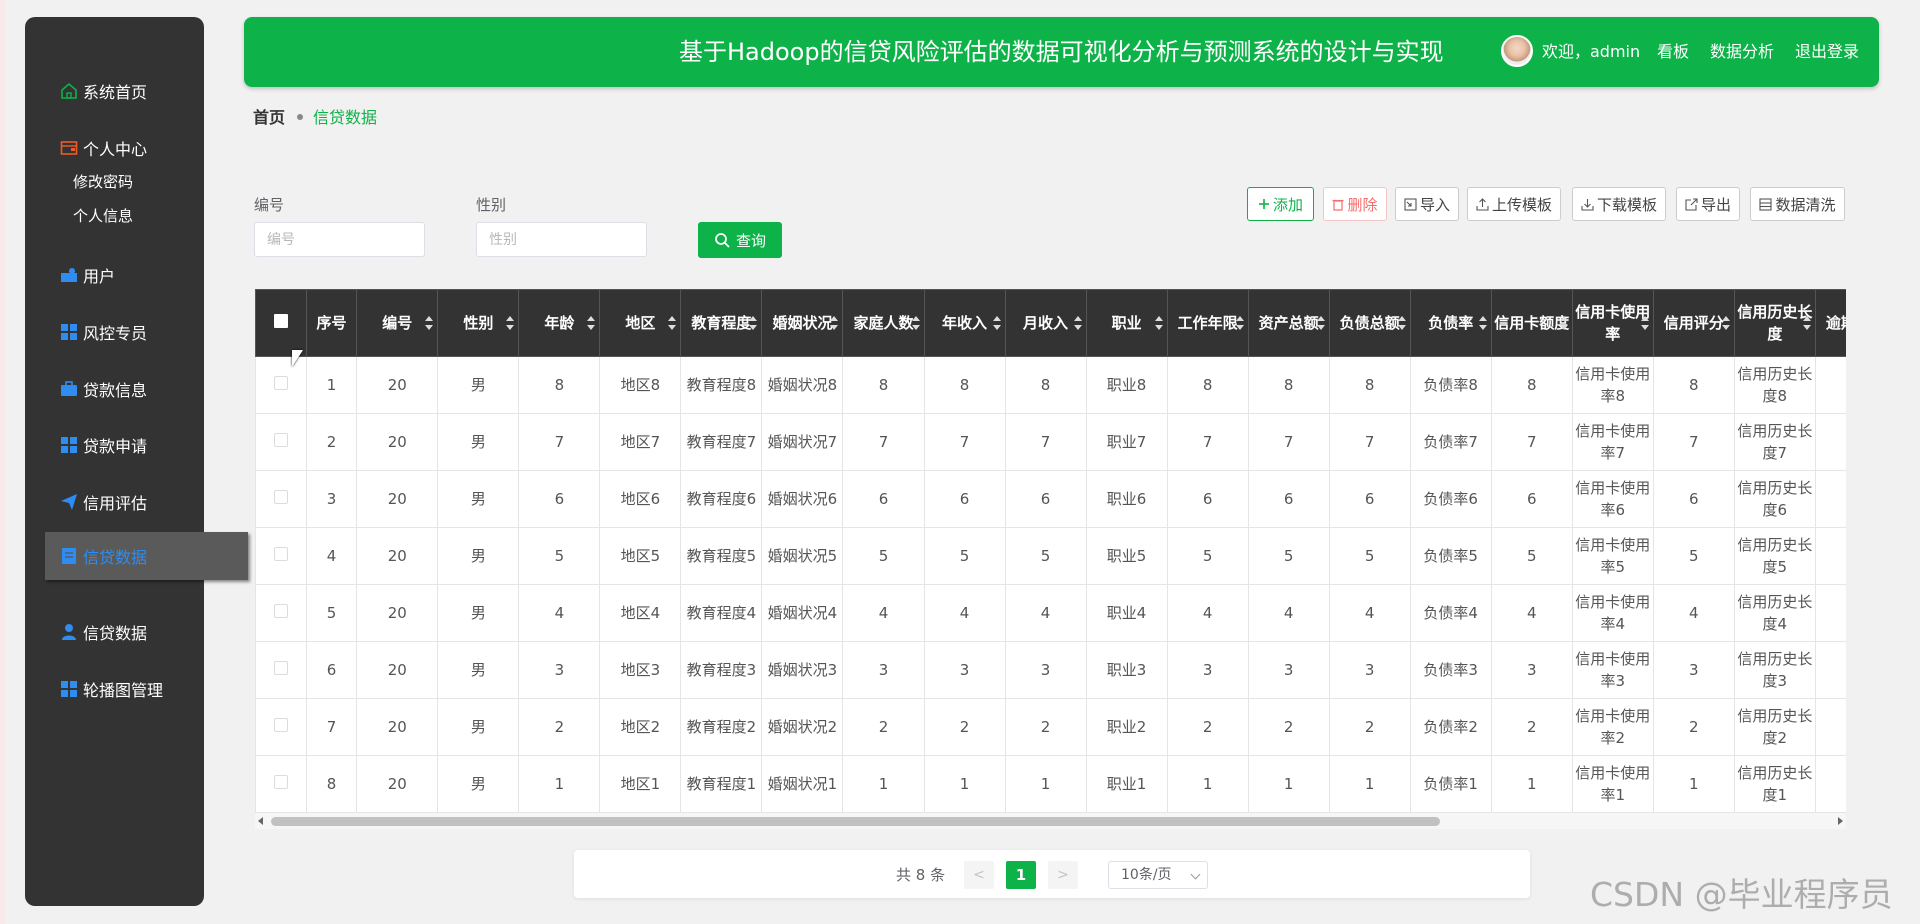 The height and width of the screenshot is (924, 1920). Describe the element at coordinates (397, 323) in the screenshot. I see `column-header: 编号` at that location.